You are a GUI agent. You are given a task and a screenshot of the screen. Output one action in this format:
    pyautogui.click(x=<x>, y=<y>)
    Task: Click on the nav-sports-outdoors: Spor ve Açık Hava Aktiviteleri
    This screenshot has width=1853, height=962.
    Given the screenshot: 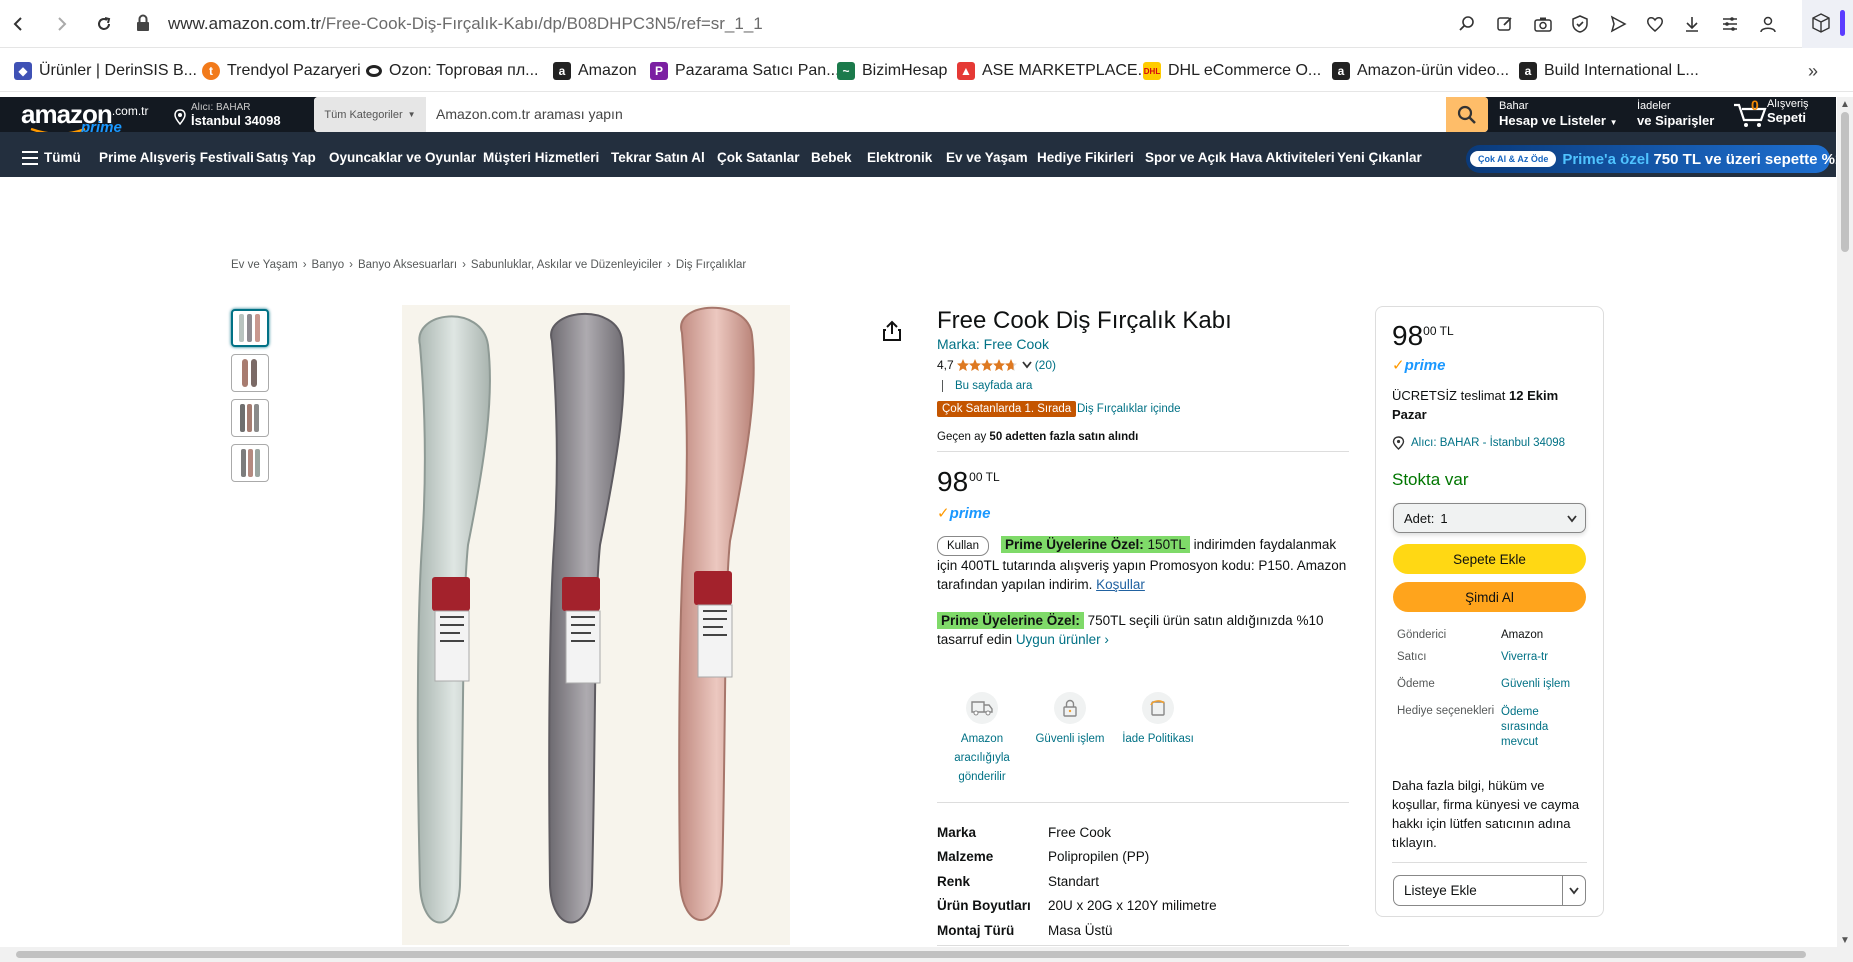 What is the action you would take?
    pyautogui.click(x=1240, y=157)
    